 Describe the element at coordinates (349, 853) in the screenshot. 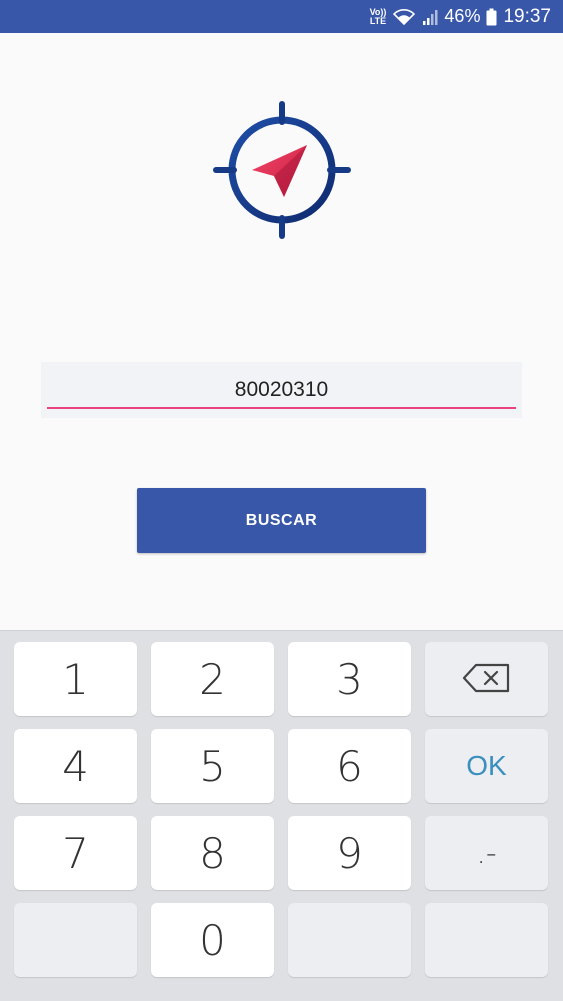

I see `key-9: 9` at that location.